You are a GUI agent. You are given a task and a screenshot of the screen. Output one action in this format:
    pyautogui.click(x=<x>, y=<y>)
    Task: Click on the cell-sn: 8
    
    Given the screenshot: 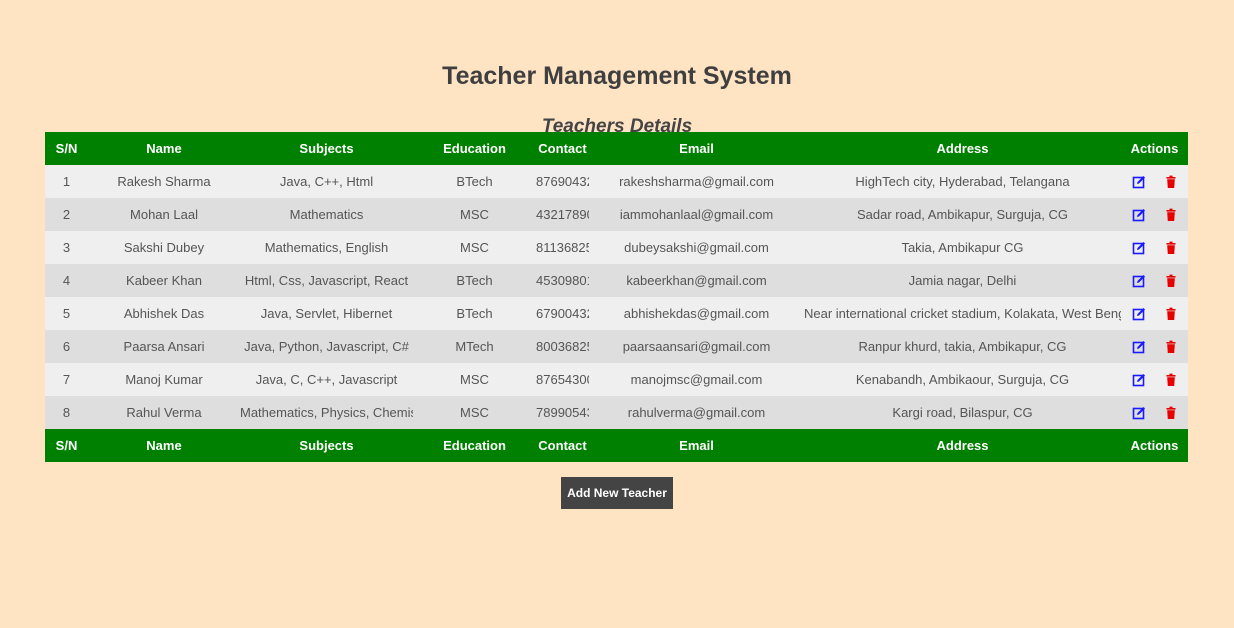 What is the action you would take?
    pyautogui.click(x=66, y=412)
    